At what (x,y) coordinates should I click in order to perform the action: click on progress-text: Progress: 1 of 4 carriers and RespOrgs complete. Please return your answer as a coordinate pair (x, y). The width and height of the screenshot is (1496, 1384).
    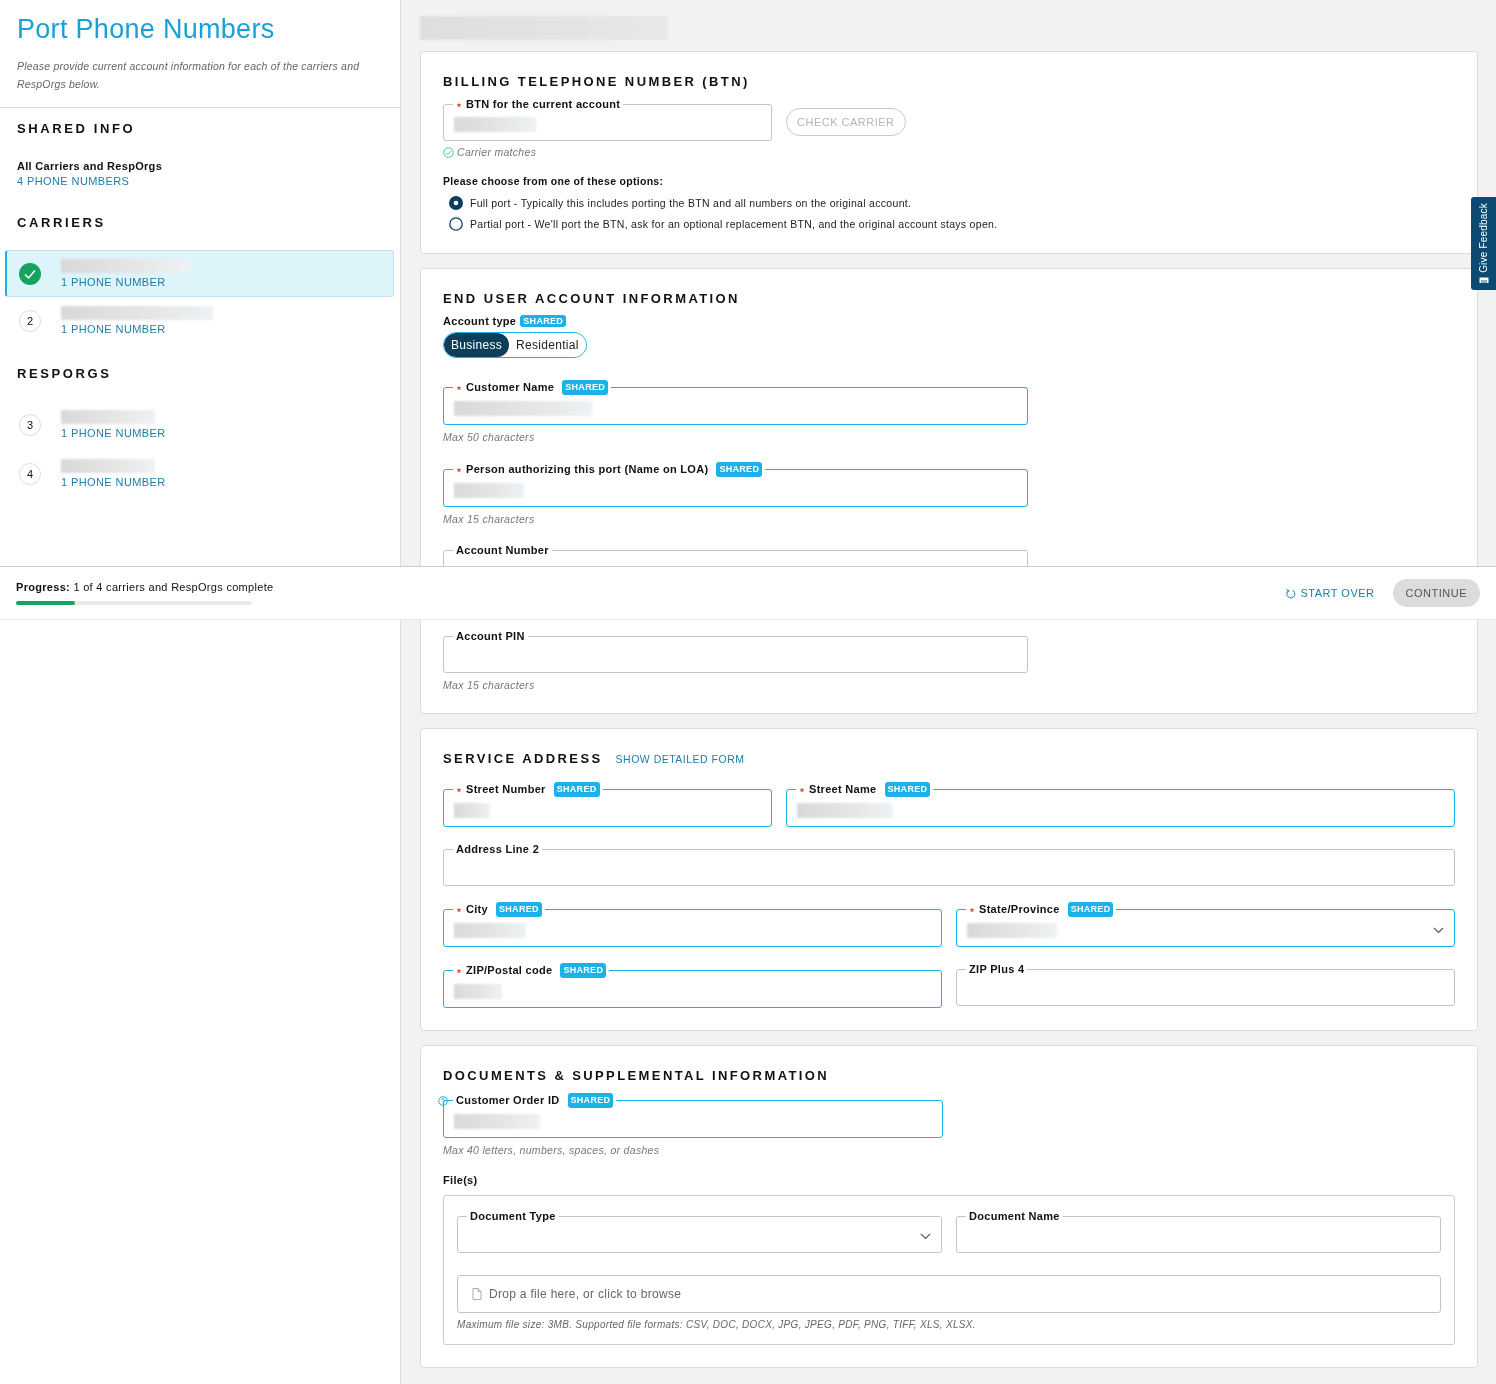
    Looking at the image, I should click on (145, 587).